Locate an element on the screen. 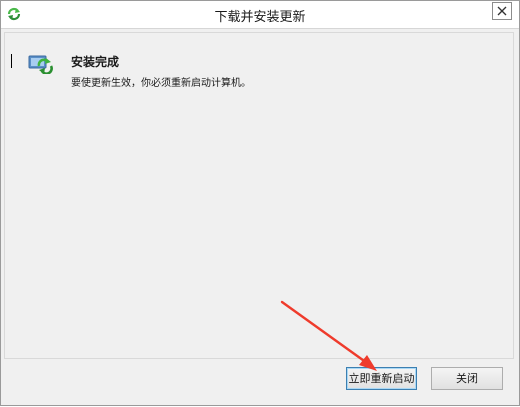 The width and height of the screenshot is (520, 407). update-complete-icon is located at coordinates (41, 64).